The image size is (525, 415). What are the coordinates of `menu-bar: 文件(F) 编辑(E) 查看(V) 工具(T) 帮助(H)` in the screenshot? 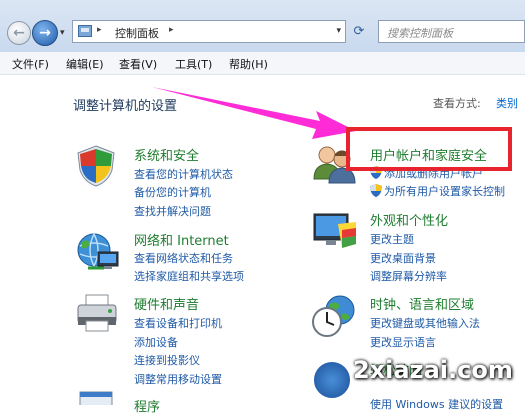 It's located at (262, 63).